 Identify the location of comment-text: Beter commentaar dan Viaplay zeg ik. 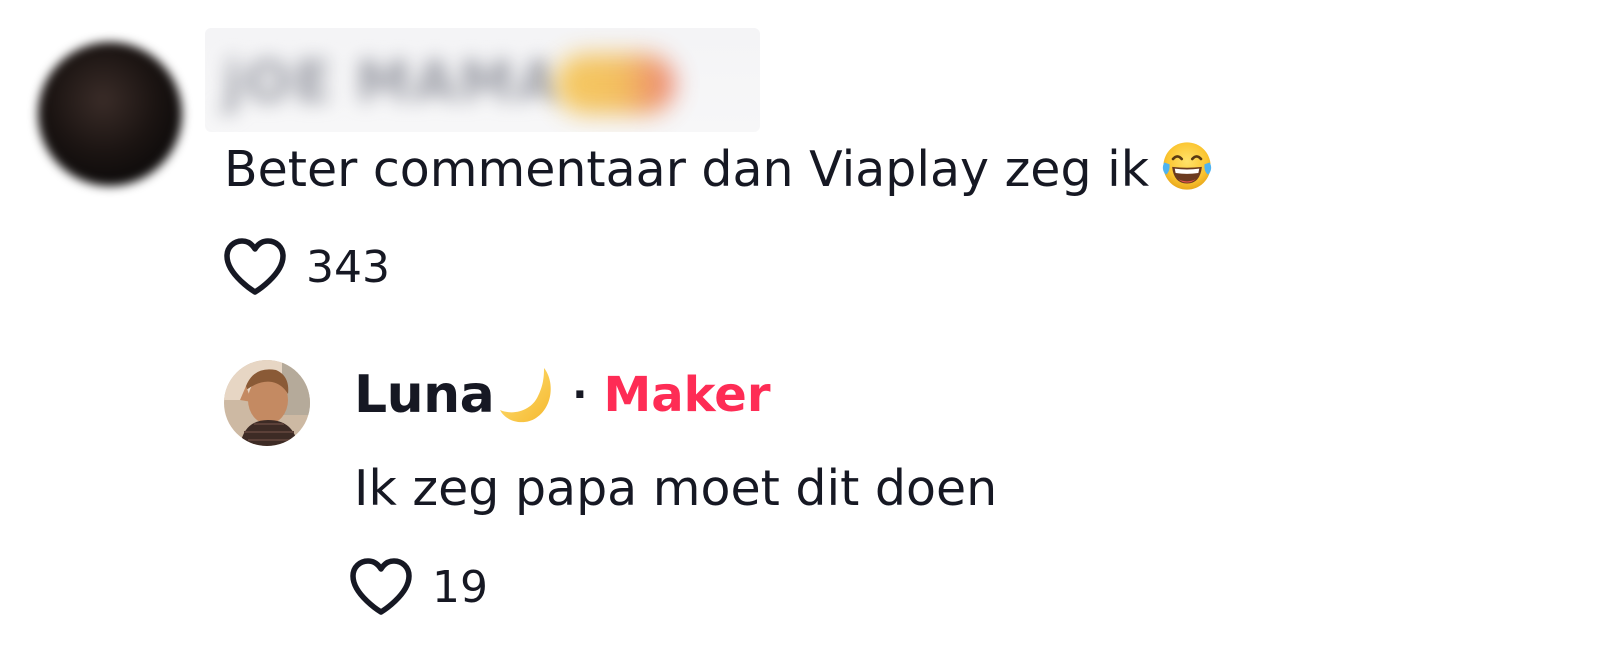
(719, 169).